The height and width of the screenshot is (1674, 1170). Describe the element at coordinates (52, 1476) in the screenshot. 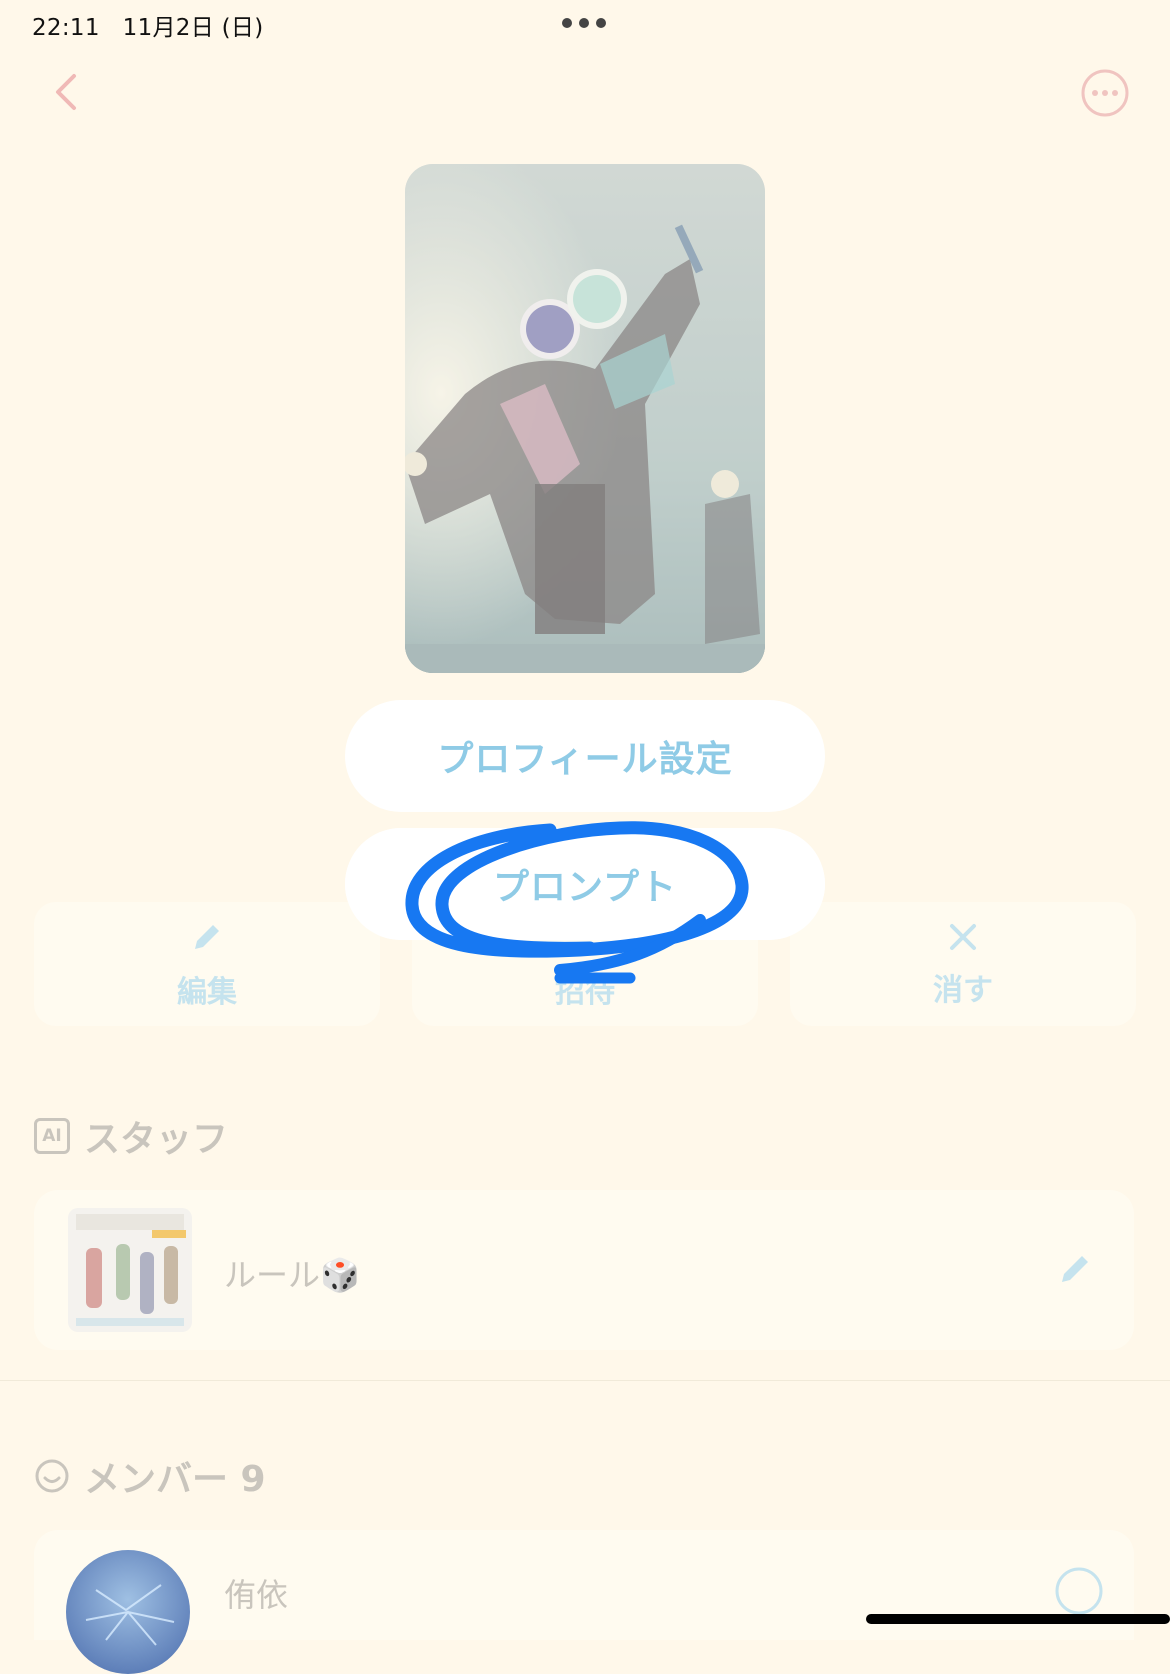

I see `smile-icon` at that location.